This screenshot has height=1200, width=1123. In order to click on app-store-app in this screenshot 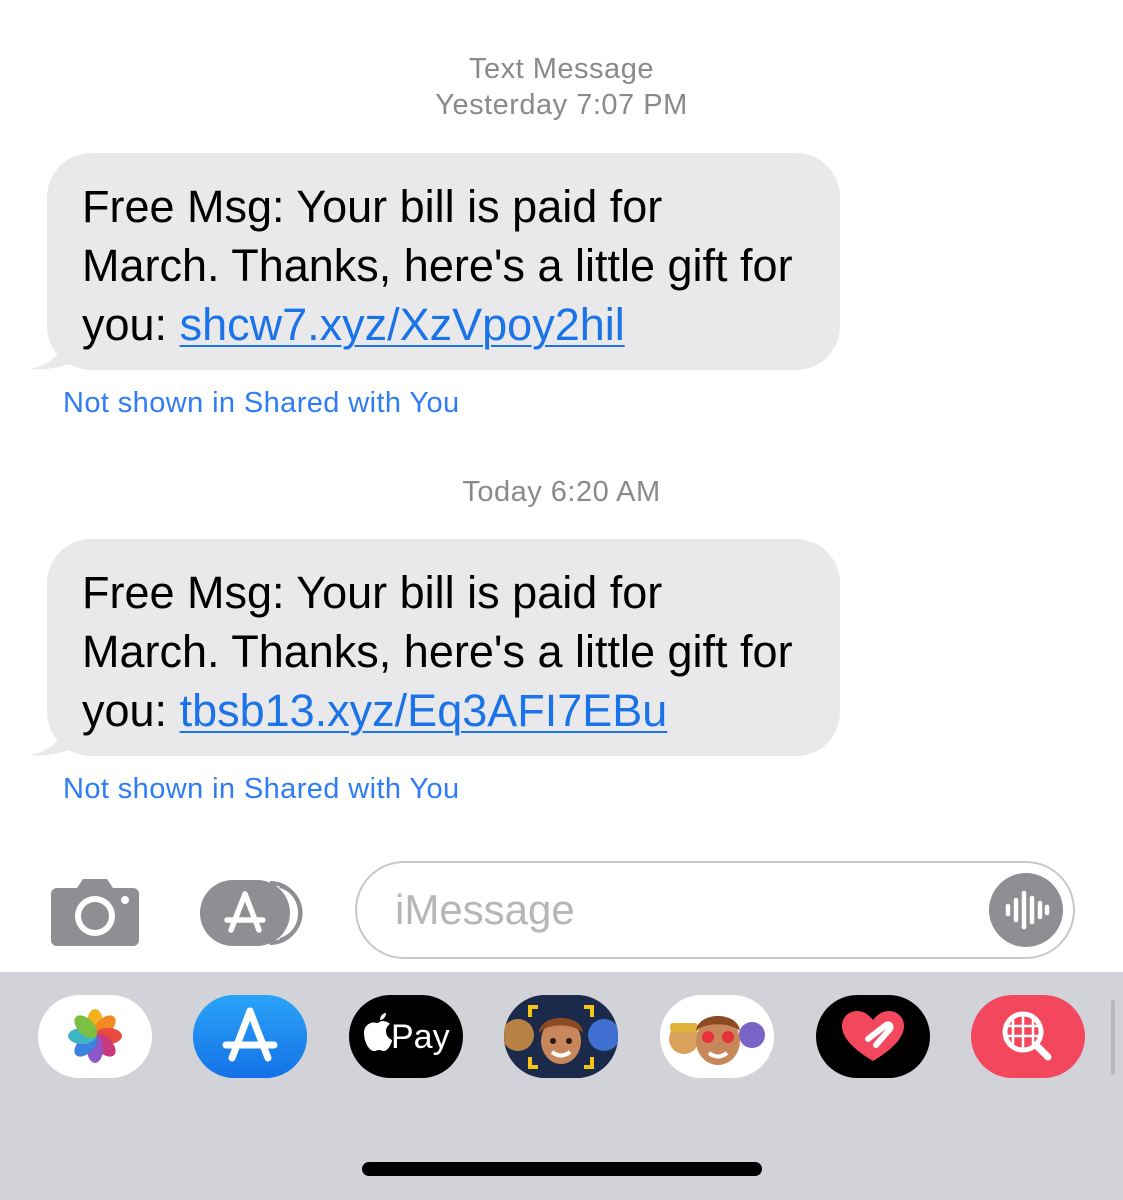, I will do `click(250, 1036)`.